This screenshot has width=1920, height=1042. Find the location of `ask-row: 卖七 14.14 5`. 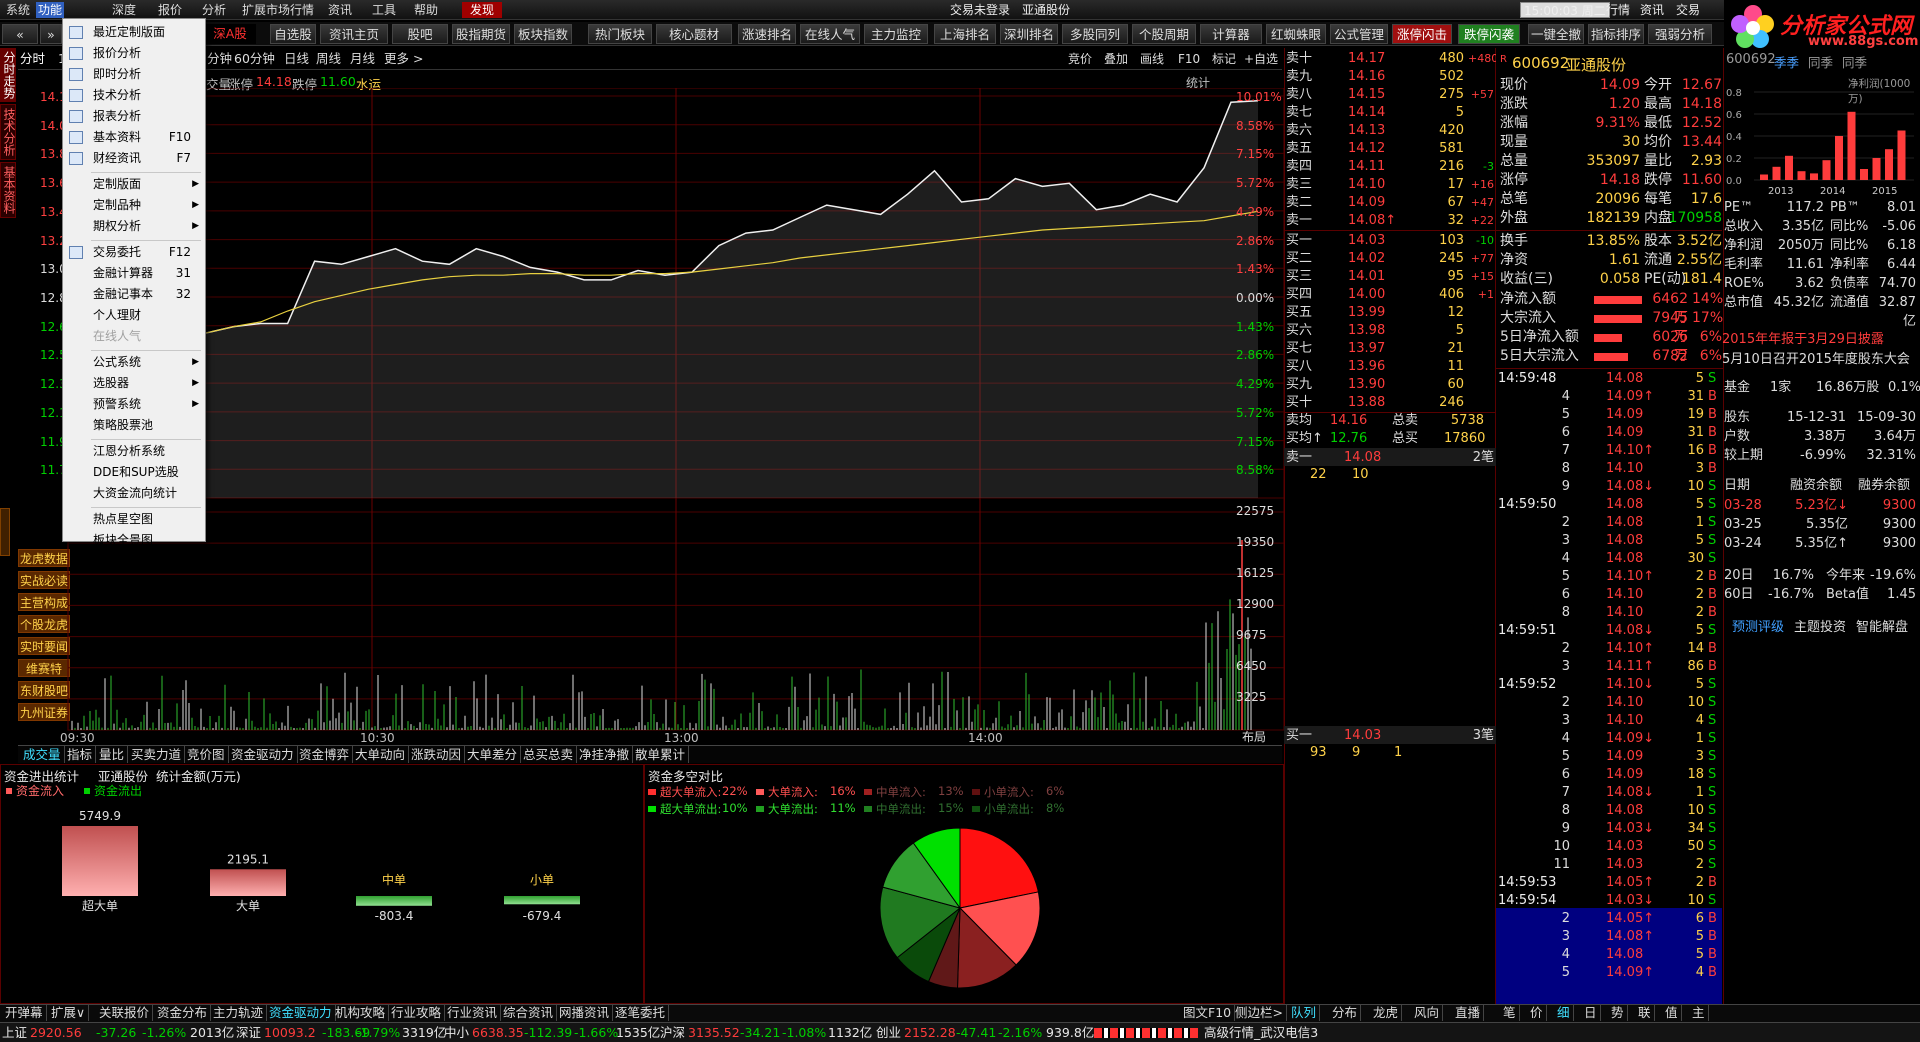

ask-row: 卖七 14.14 5 is located at coordinates (1390, 112).